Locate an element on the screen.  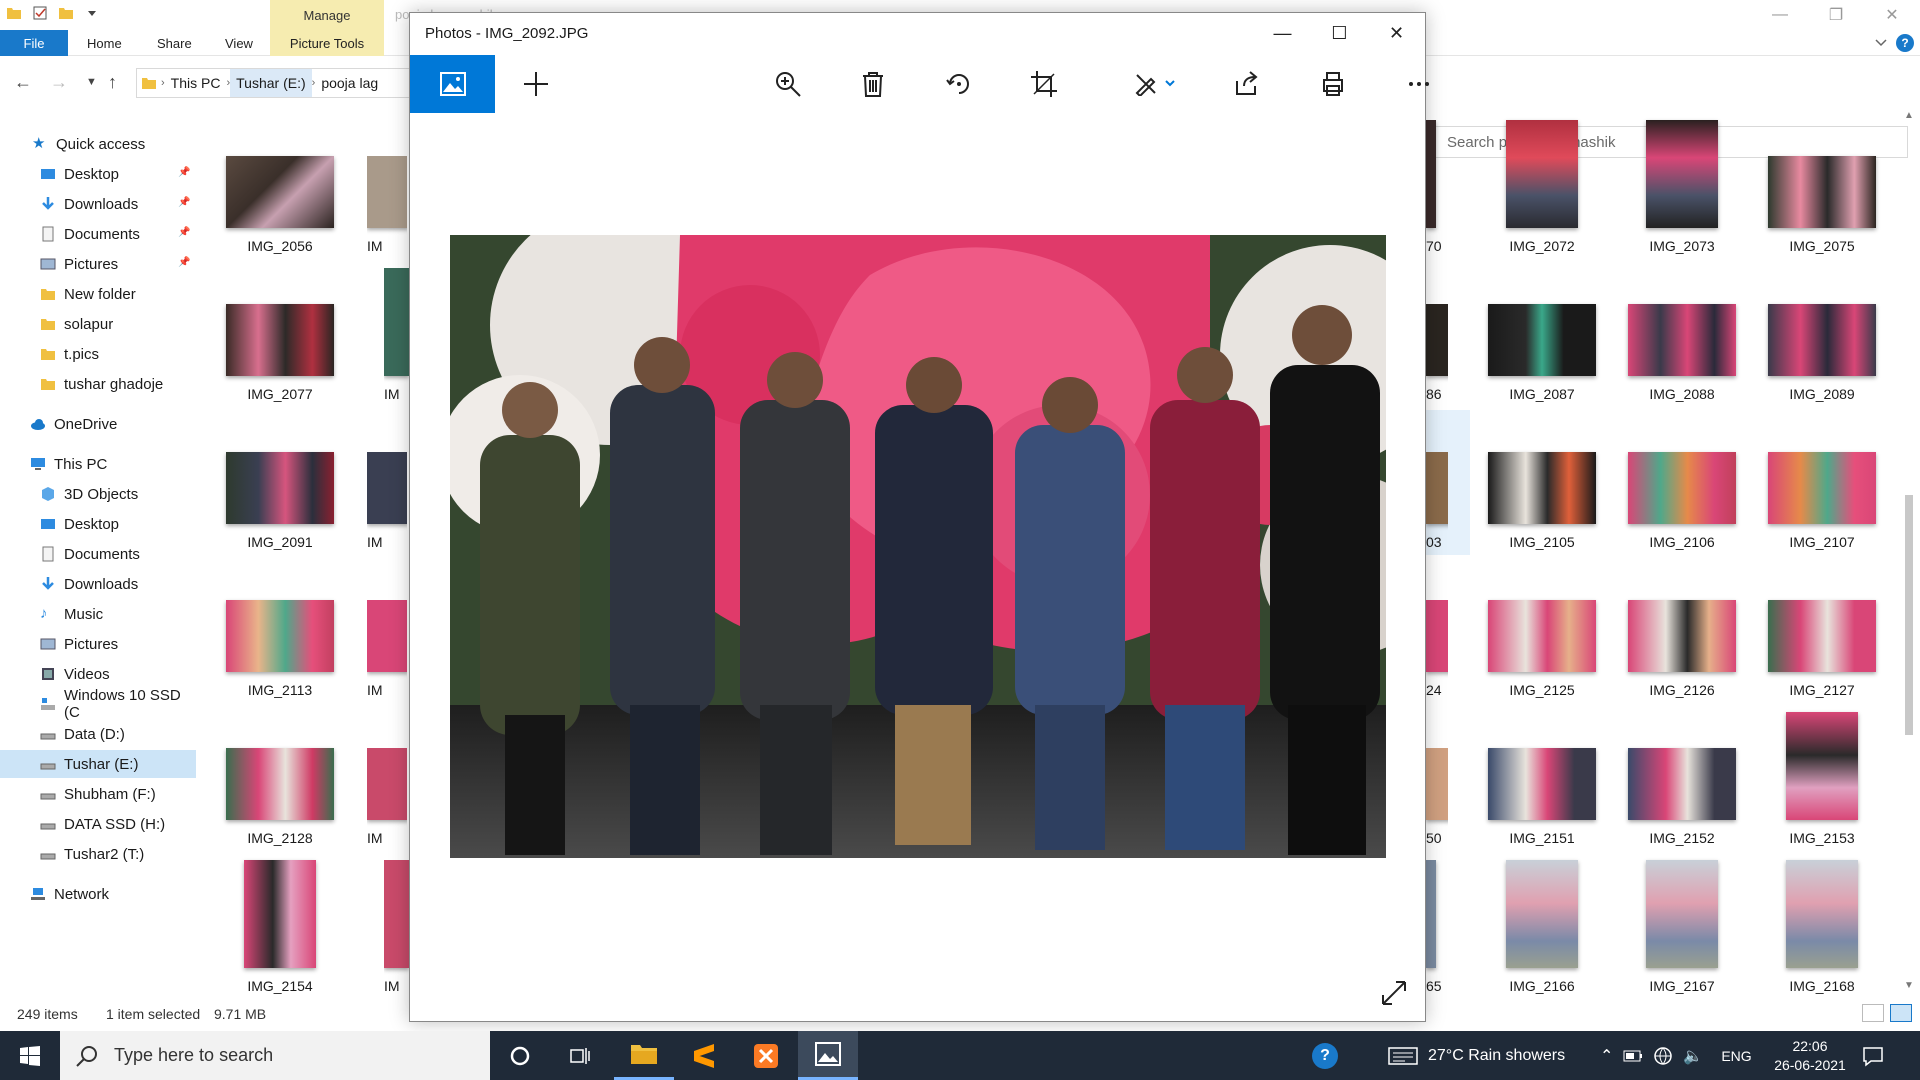
file-tile-partial: 03 is located at coordinates (1437, 501).